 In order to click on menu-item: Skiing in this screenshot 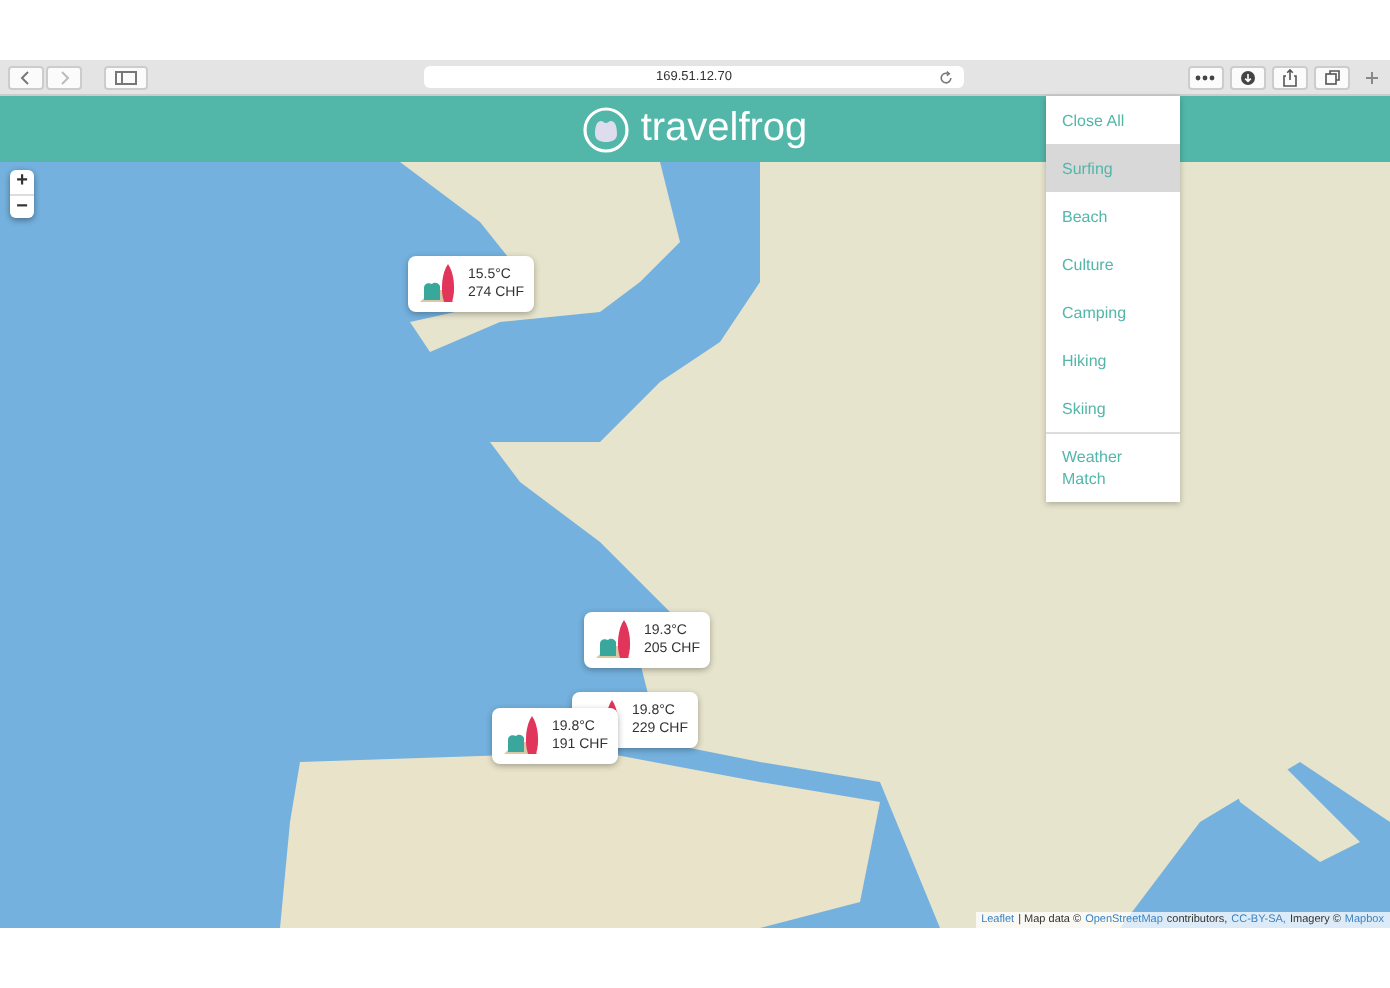, I will do `click(1113, 408)`.